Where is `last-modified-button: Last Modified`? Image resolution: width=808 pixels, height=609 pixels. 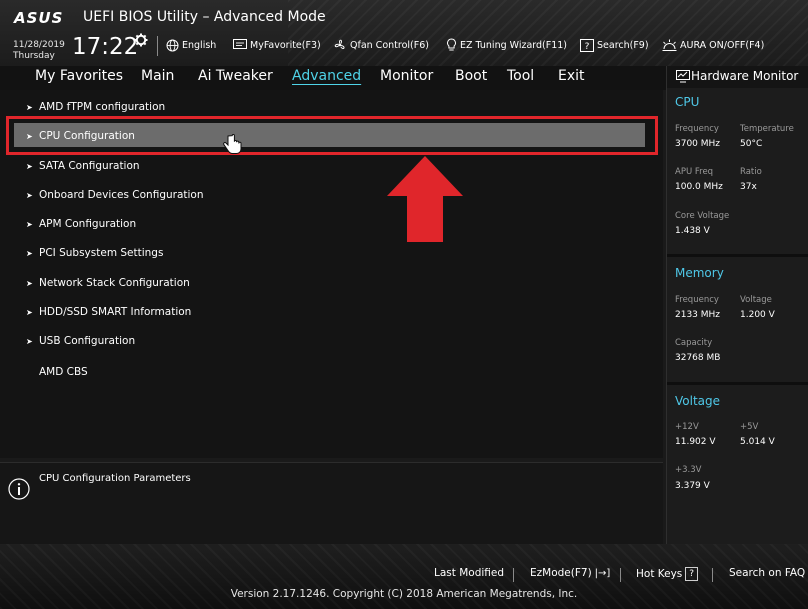 last-modified-button: Last Modified is located at coordinates (469, 573).